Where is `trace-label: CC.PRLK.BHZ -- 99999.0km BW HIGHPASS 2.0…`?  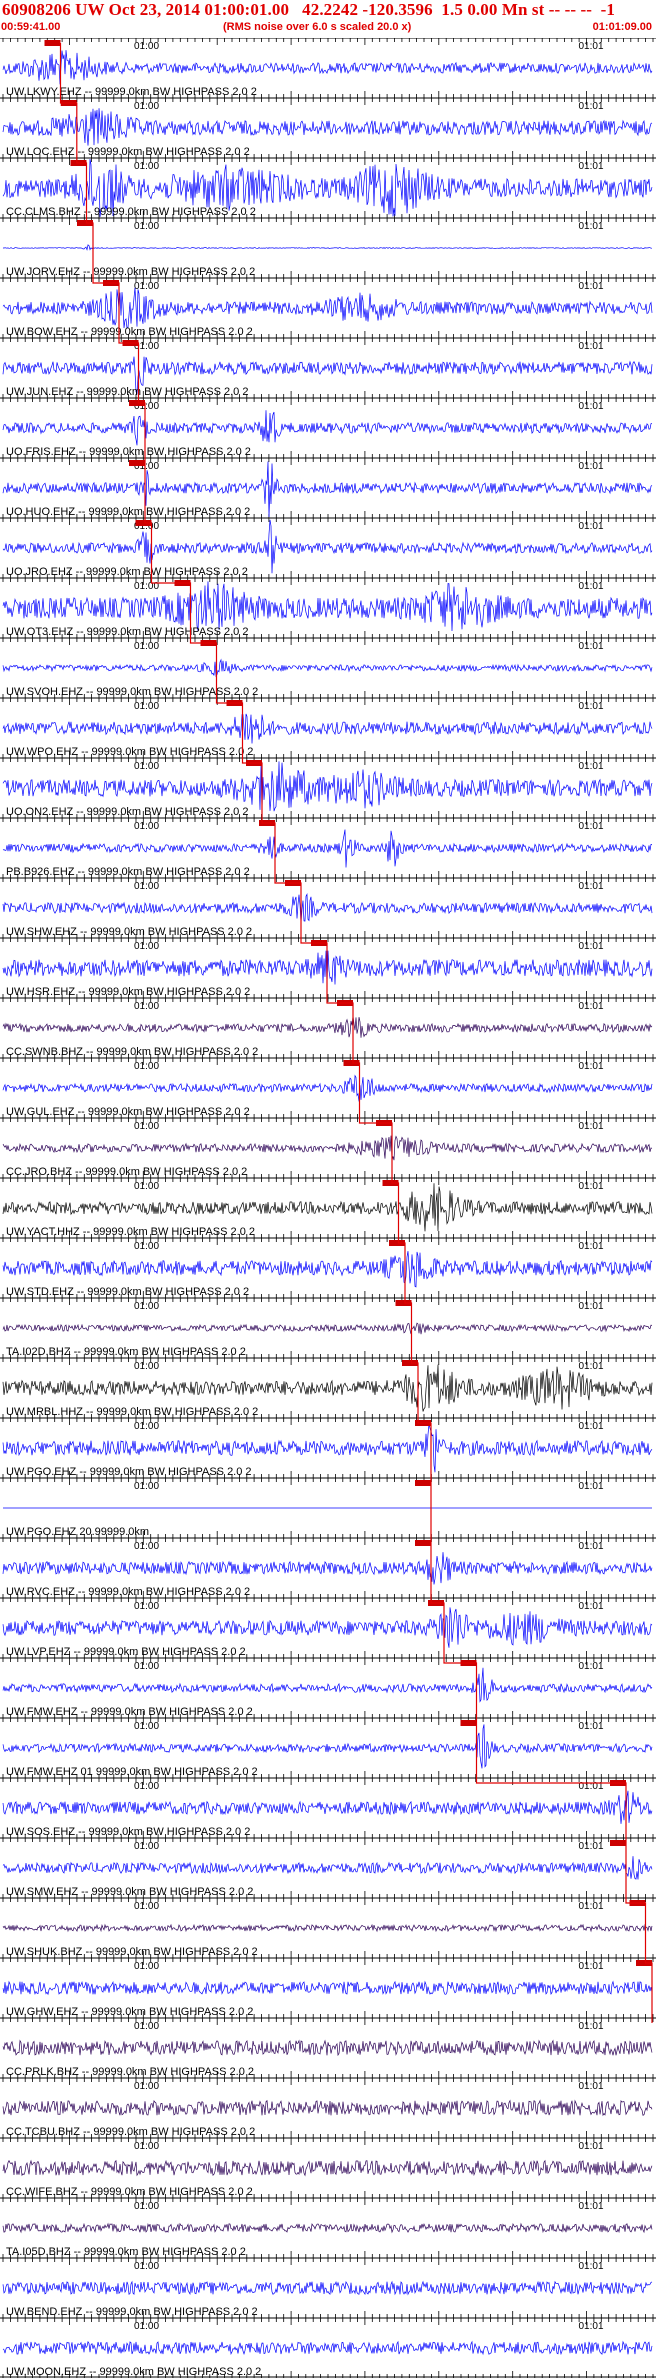
trace-label: CC.PRLK.BHZ -- 99999.0km BW HIGHPASS 2.0… is located at coordinates (130, 2072).